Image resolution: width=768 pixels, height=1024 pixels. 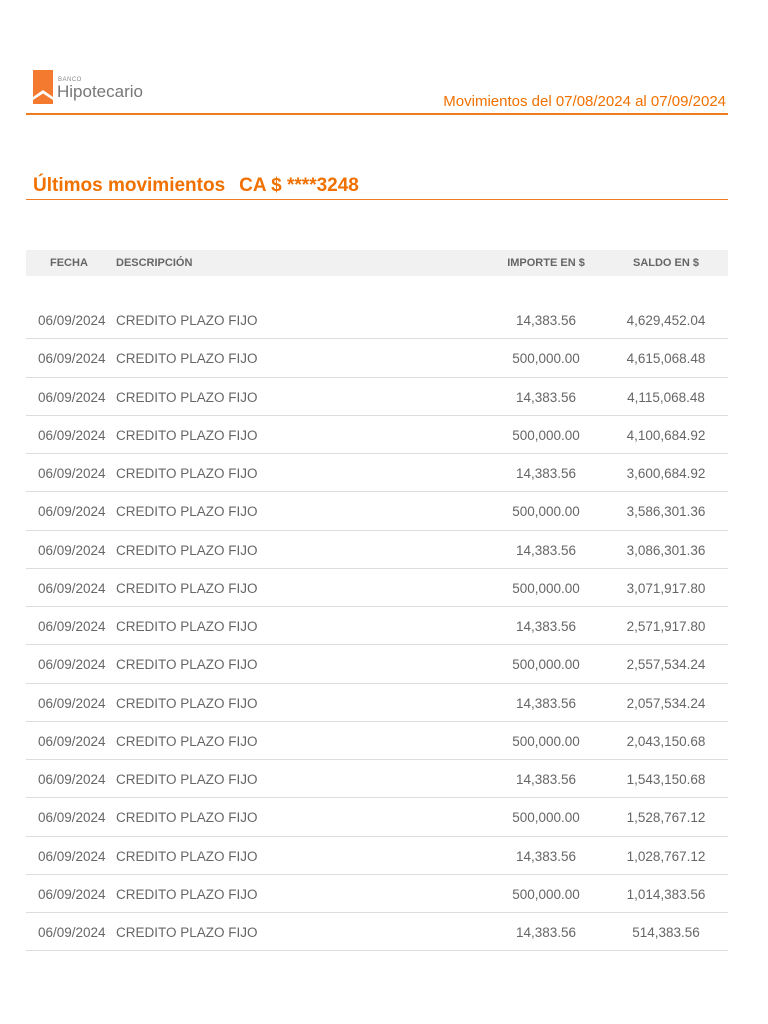 I want to click on cell-balance: 4,100,684.92, so click(x=666, y=435).